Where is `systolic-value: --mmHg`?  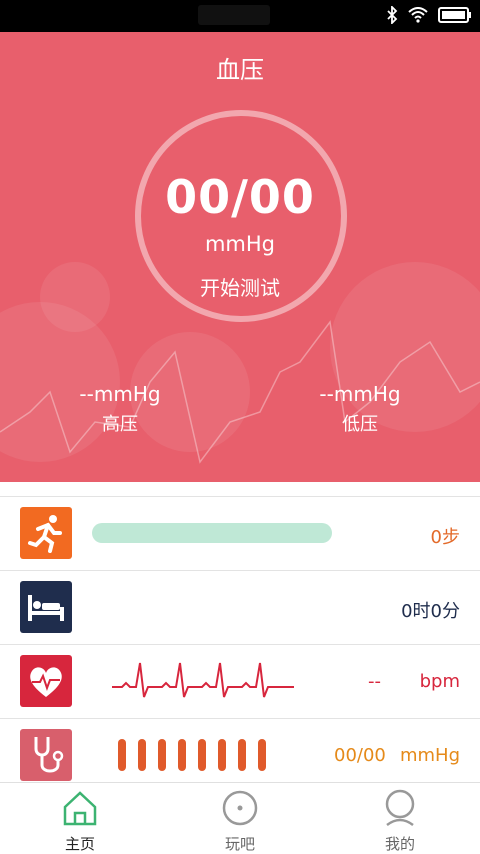 systolic-value: --mmHg is located at coordinates (120, 394).